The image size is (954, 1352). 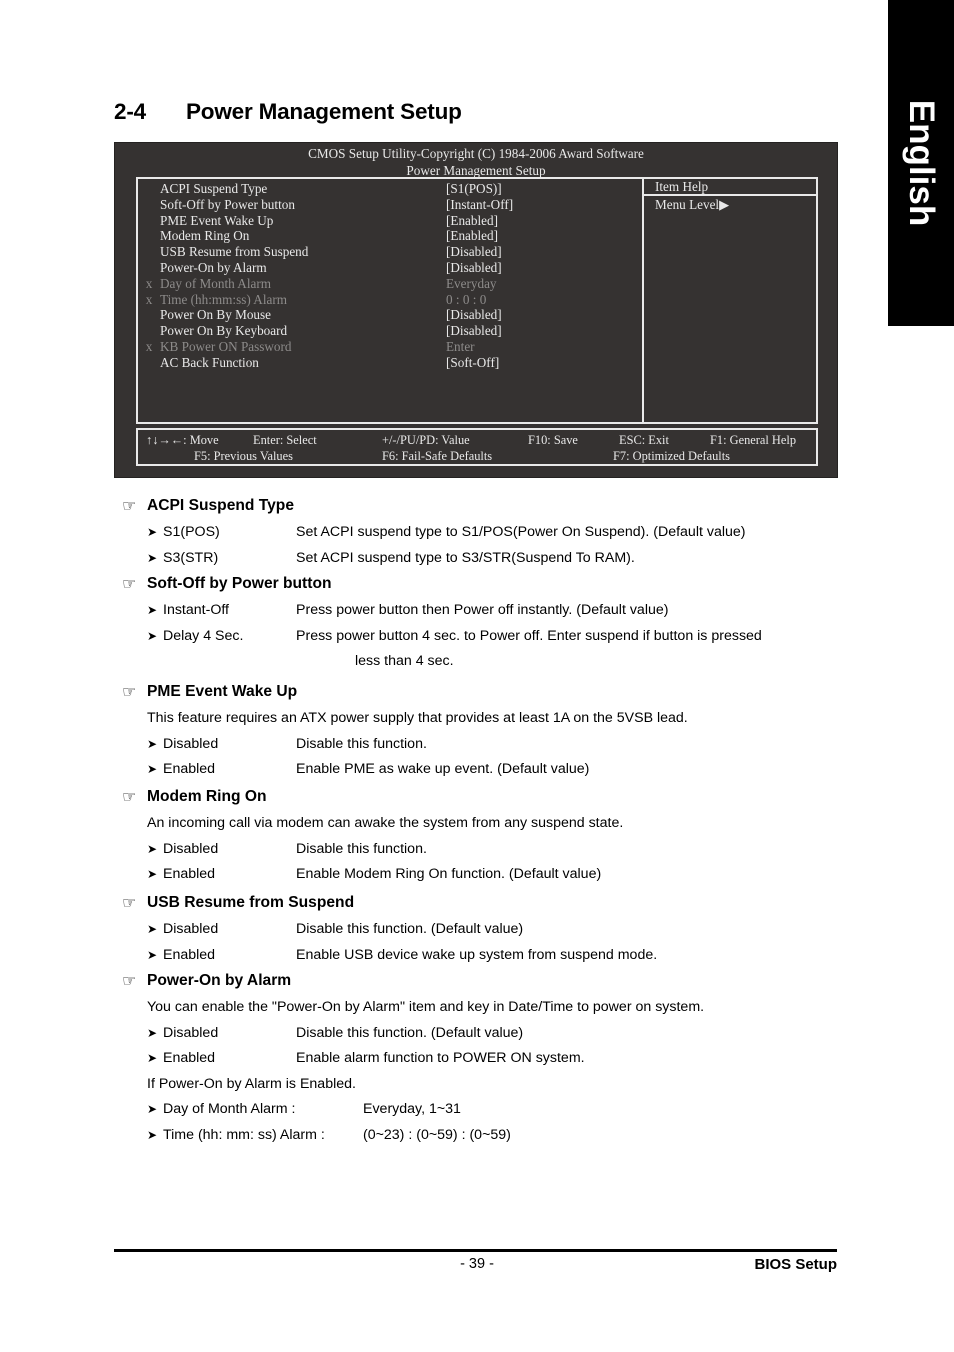 I want to click on footer-divider, so click(x=475, y=1250).